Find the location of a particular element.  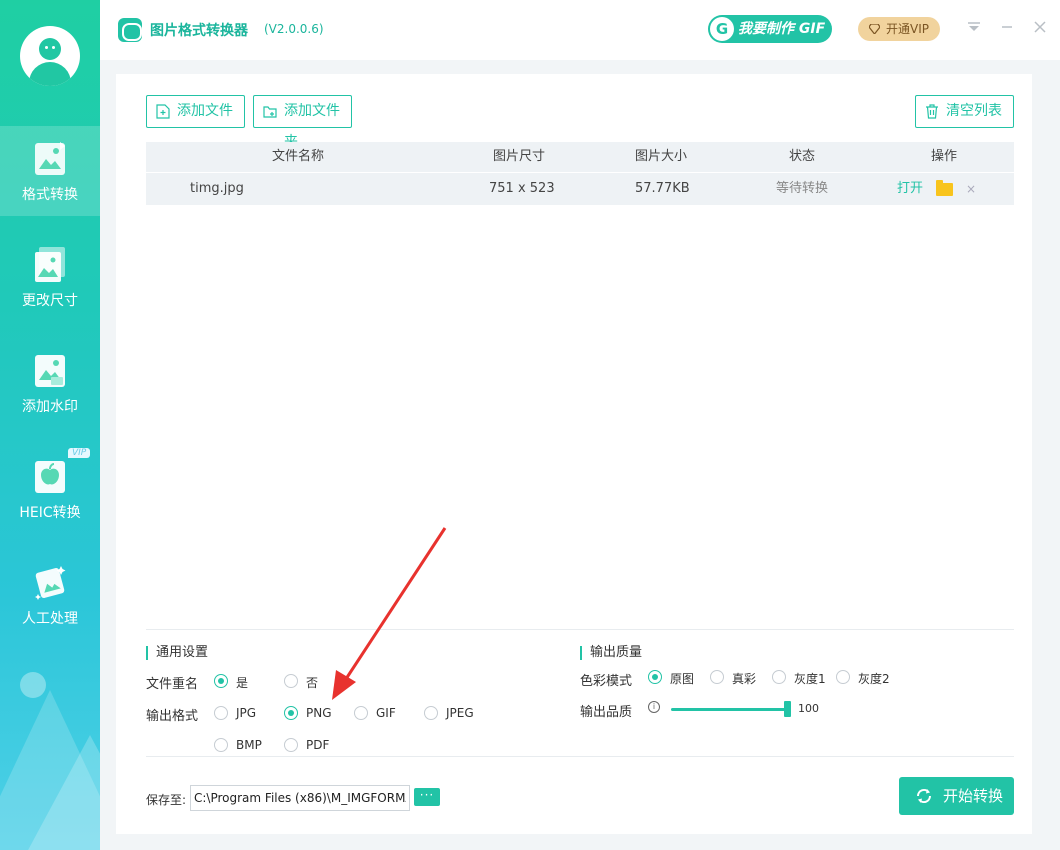

output-quality-title: 输出质量 is located at coordinates (611, 653).